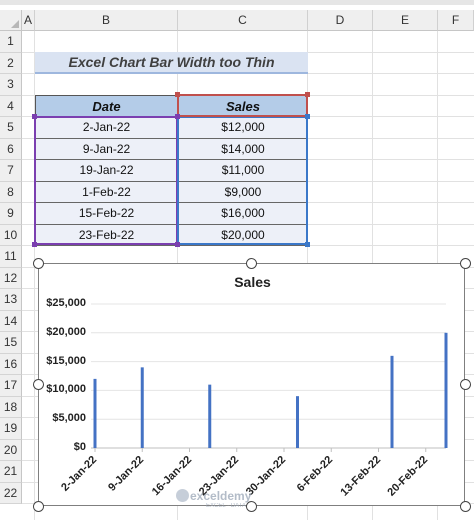 Image resolution: width=474 pixels, height=520 pixels. What do you see at coordinates (11, 278) in the screenshot?
I see `row-header: 12` at bounding box center [11, 278].